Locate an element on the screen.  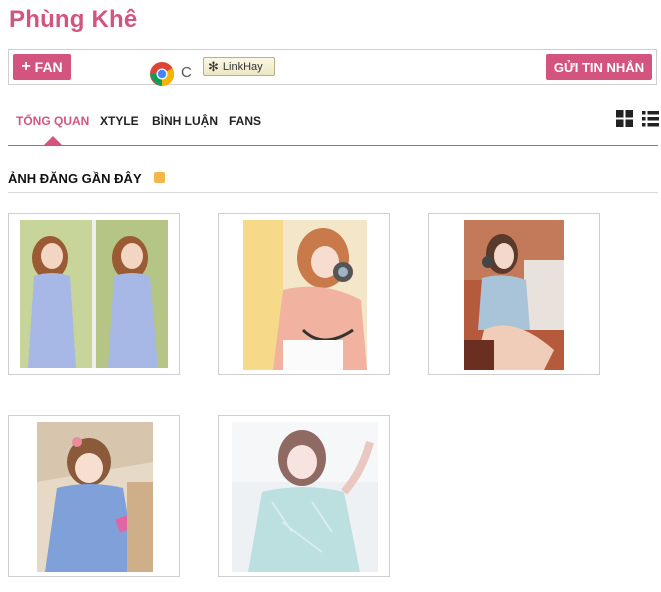
fan-button: + FAN is located at coordinates (42, 67).